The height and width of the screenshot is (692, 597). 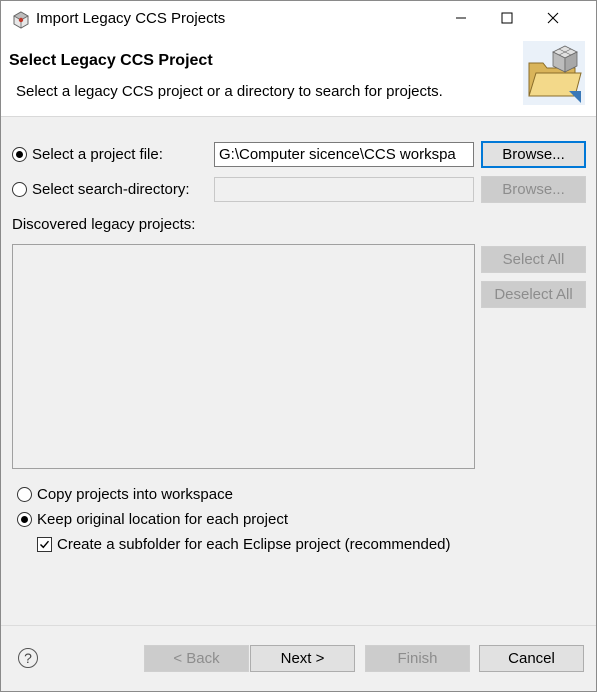 I want to click on maximize-button, so click(x=507, y=19).